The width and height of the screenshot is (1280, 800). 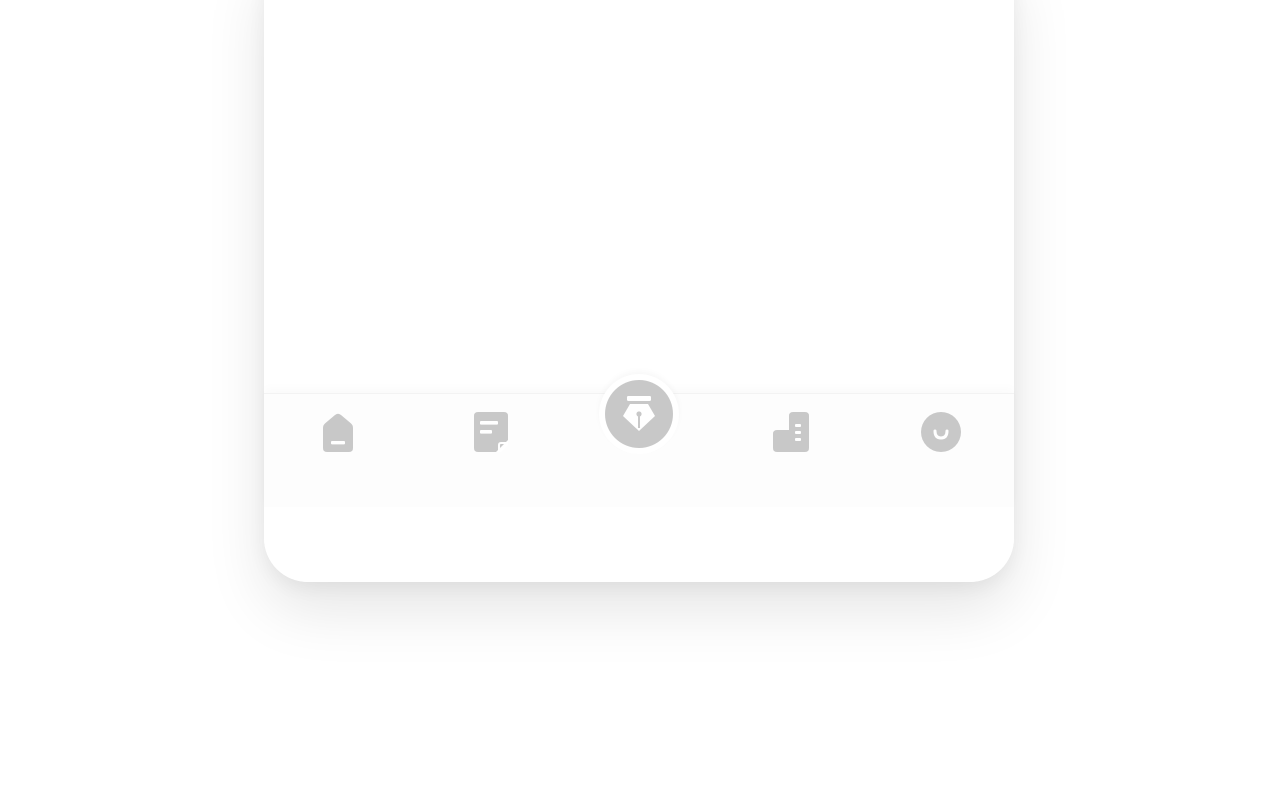 I want to click on smiley-profile-icon, so click(x=941, y=432).